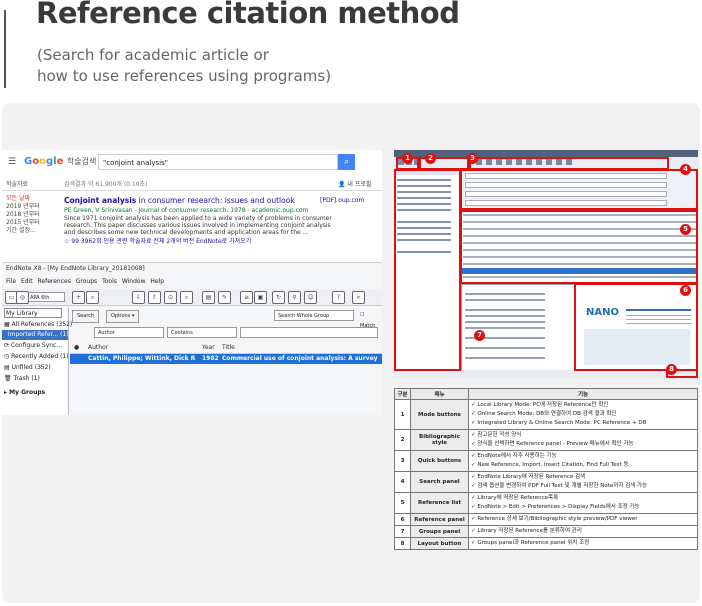 The width and height of the screenshot is (702, 606). I want to click on find-fulltext-icon: ⊙, so click(170, 297).